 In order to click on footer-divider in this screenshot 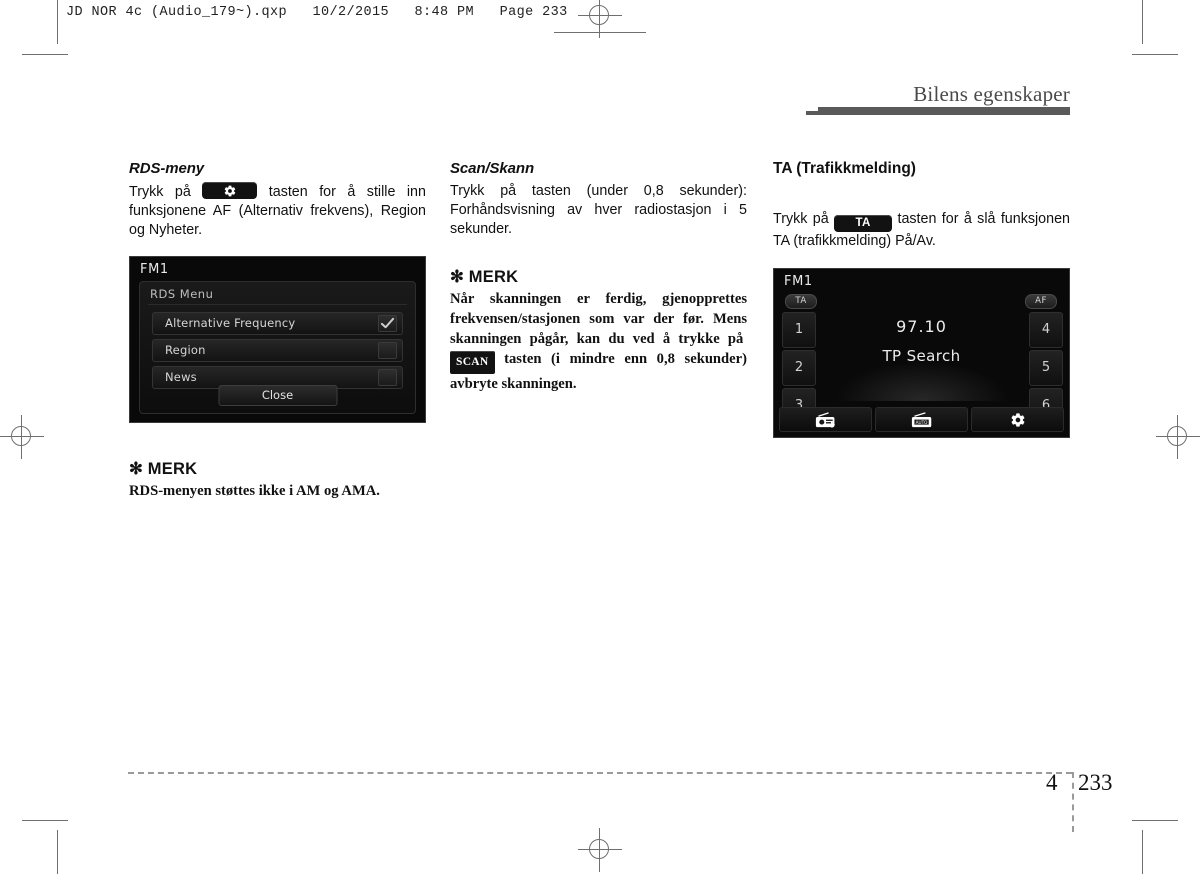, I will do `click(600, 773)`.